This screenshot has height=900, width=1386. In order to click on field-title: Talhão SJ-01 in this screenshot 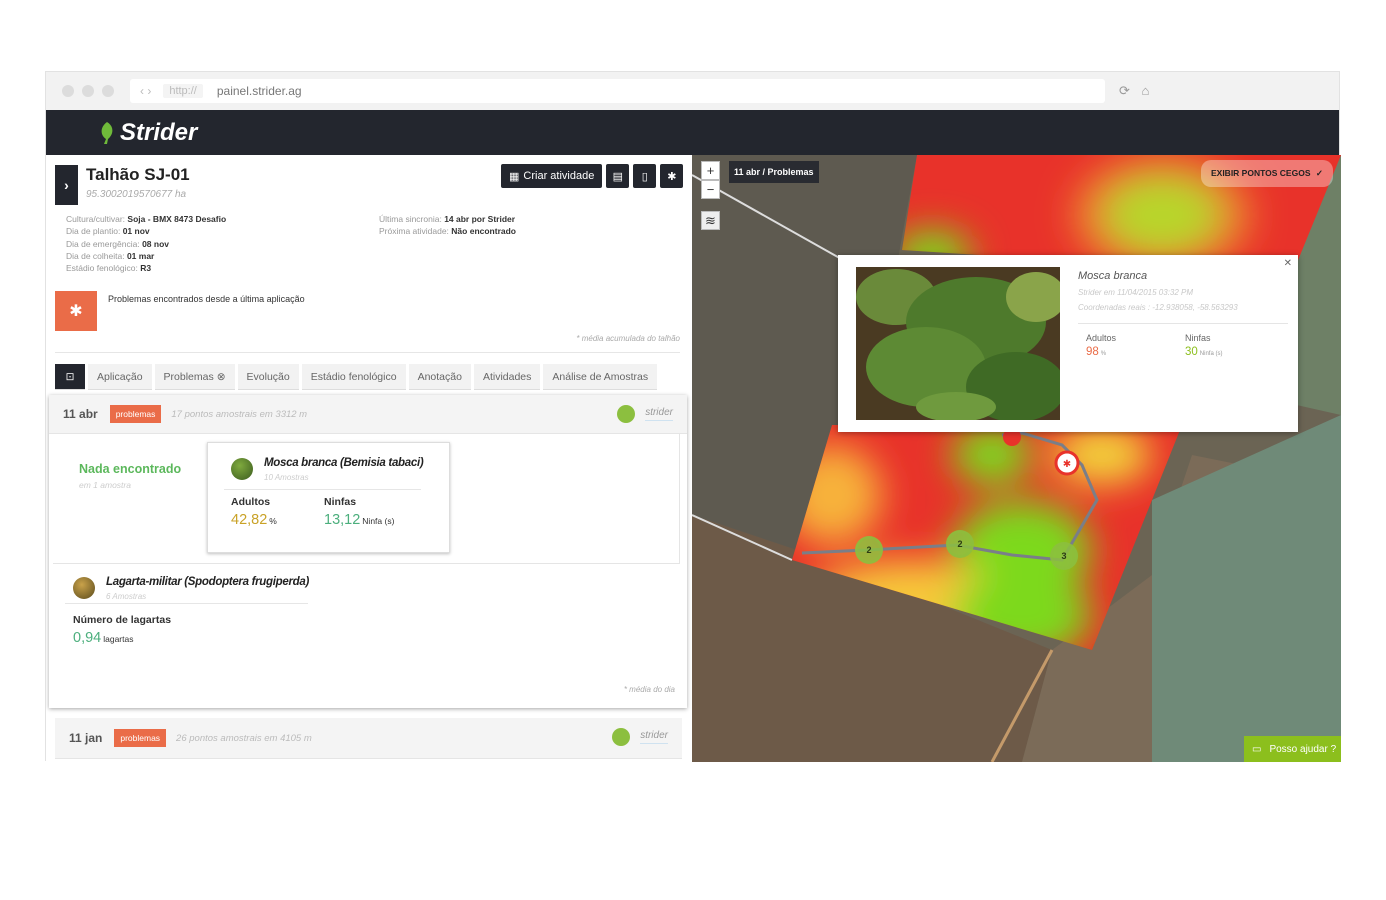, I will do `click(138, 174)`.